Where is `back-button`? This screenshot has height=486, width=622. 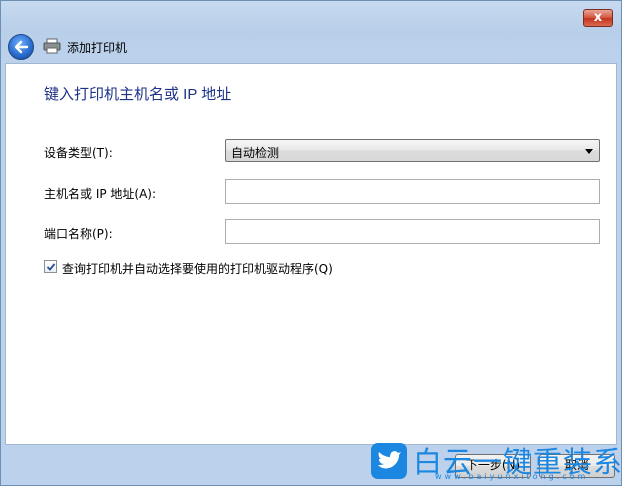 back-button is located at coordinates (21, 47).